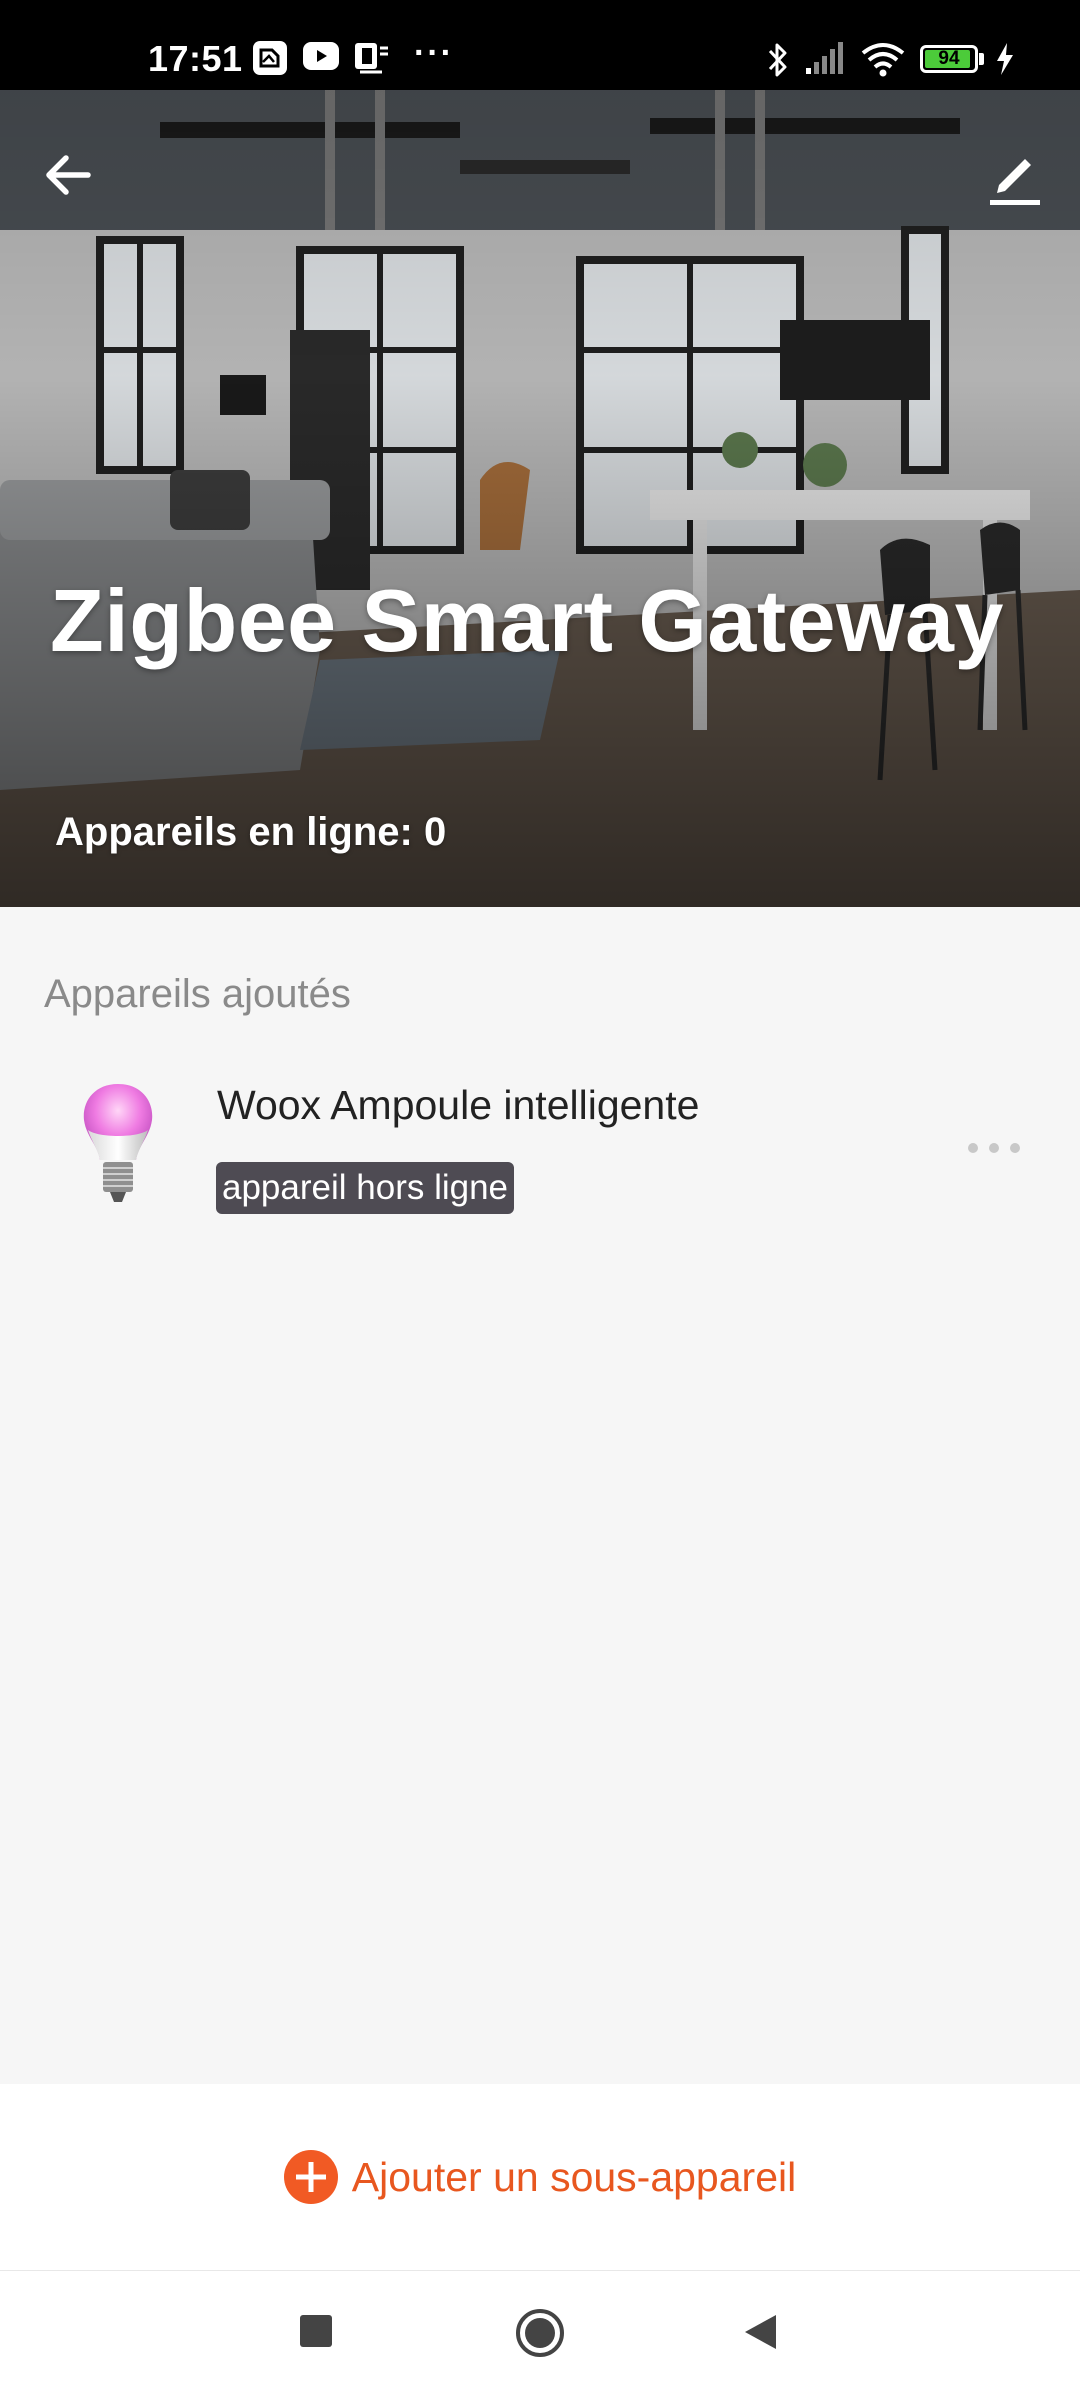 Image resolution: width=1080 pixels, height=2400 pixels. I want to click on device-more-button, so click(995, 1148).